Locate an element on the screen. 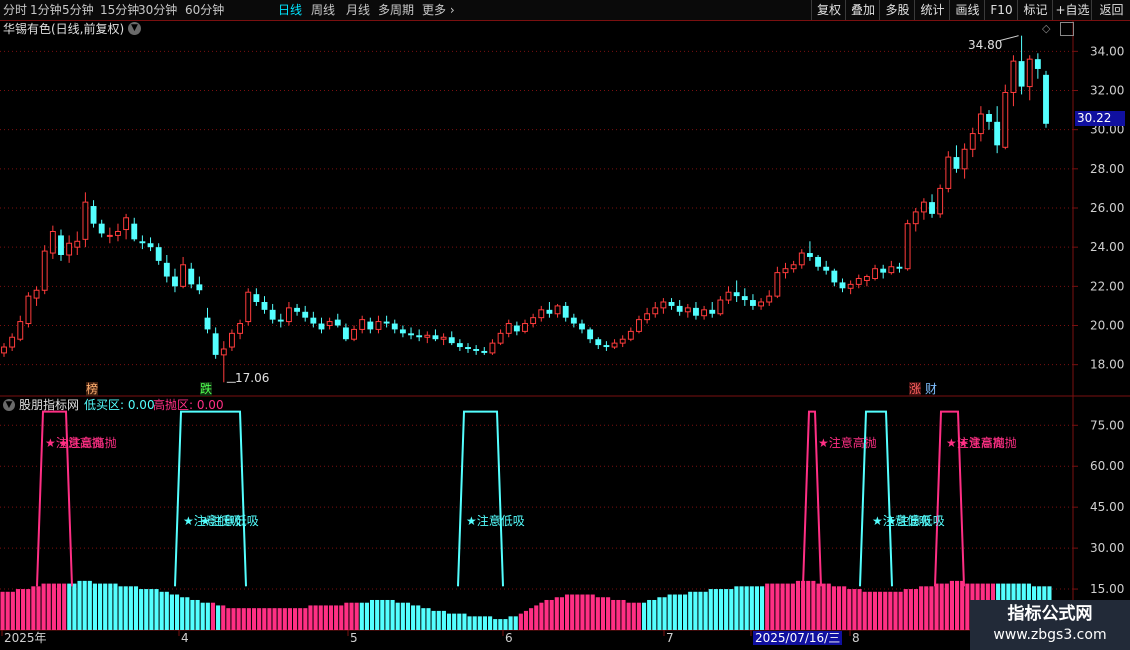 This screenshot has height=650, width=1130. price-tick-label: 24.00 is located at coordinates (1107, 247).